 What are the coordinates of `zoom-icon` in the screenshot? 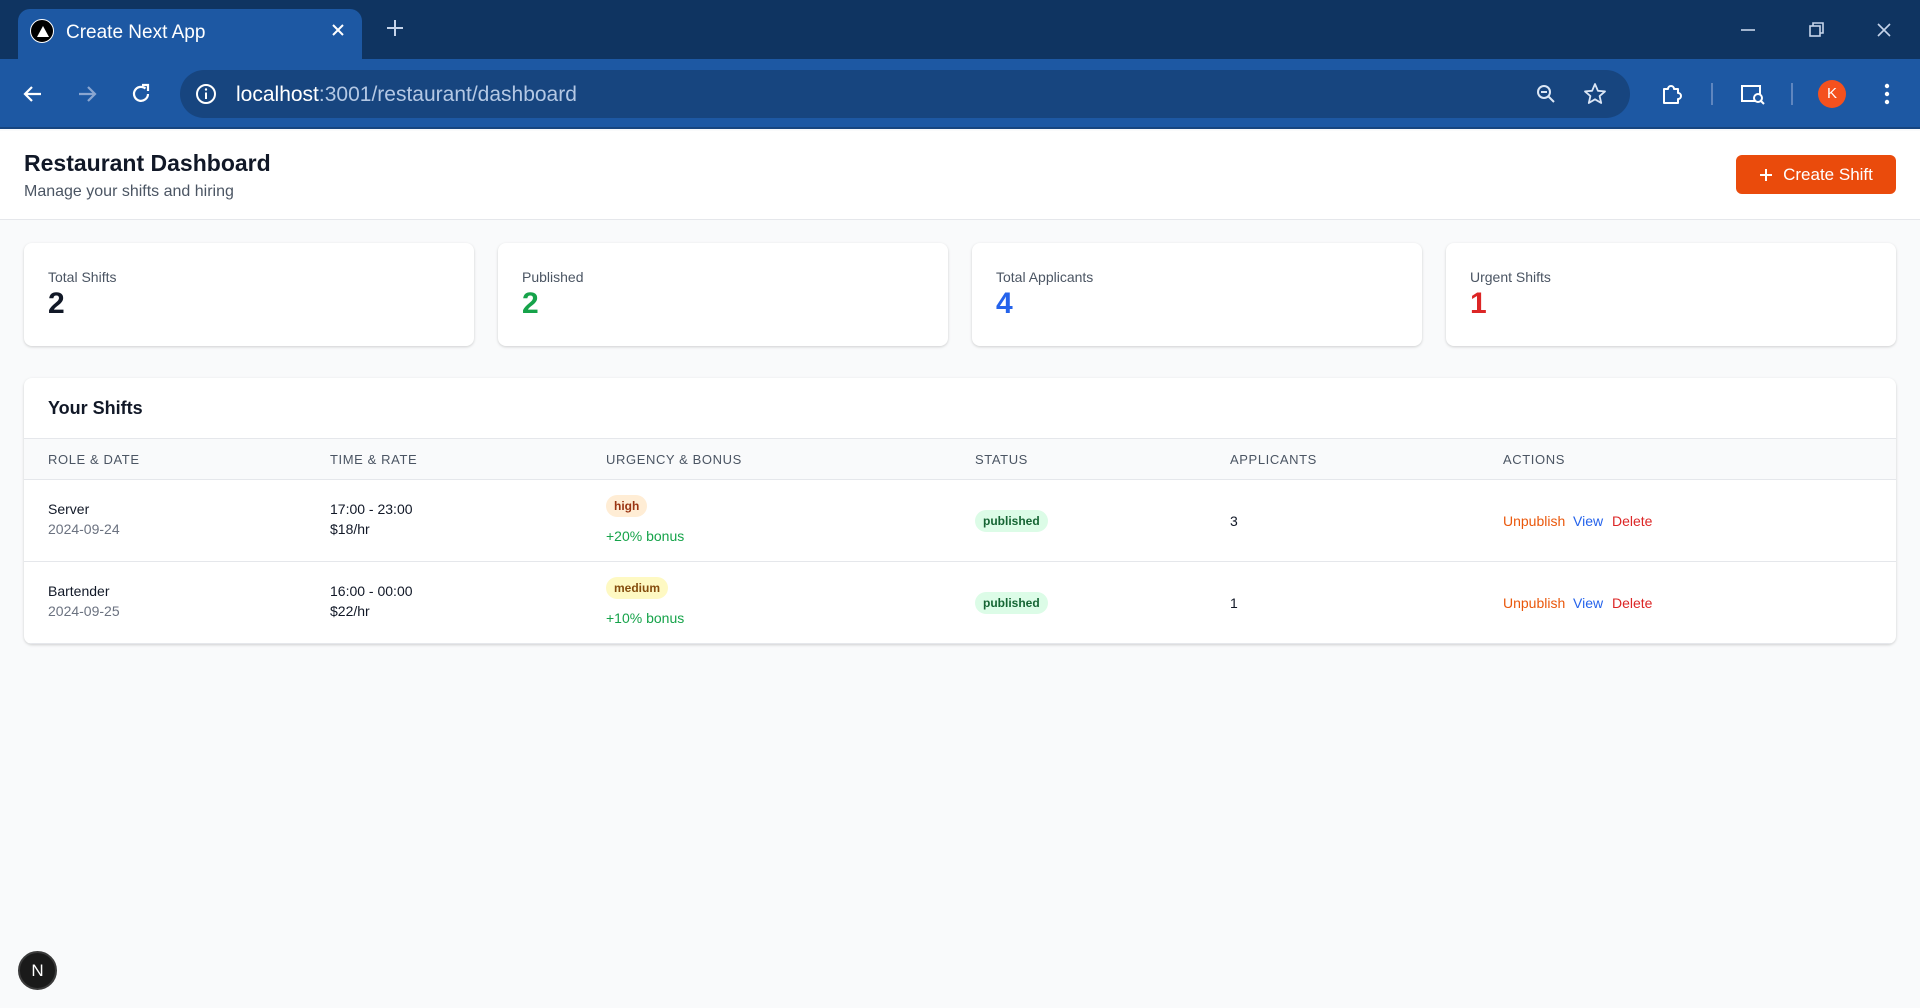 It's located at (1546, 94).